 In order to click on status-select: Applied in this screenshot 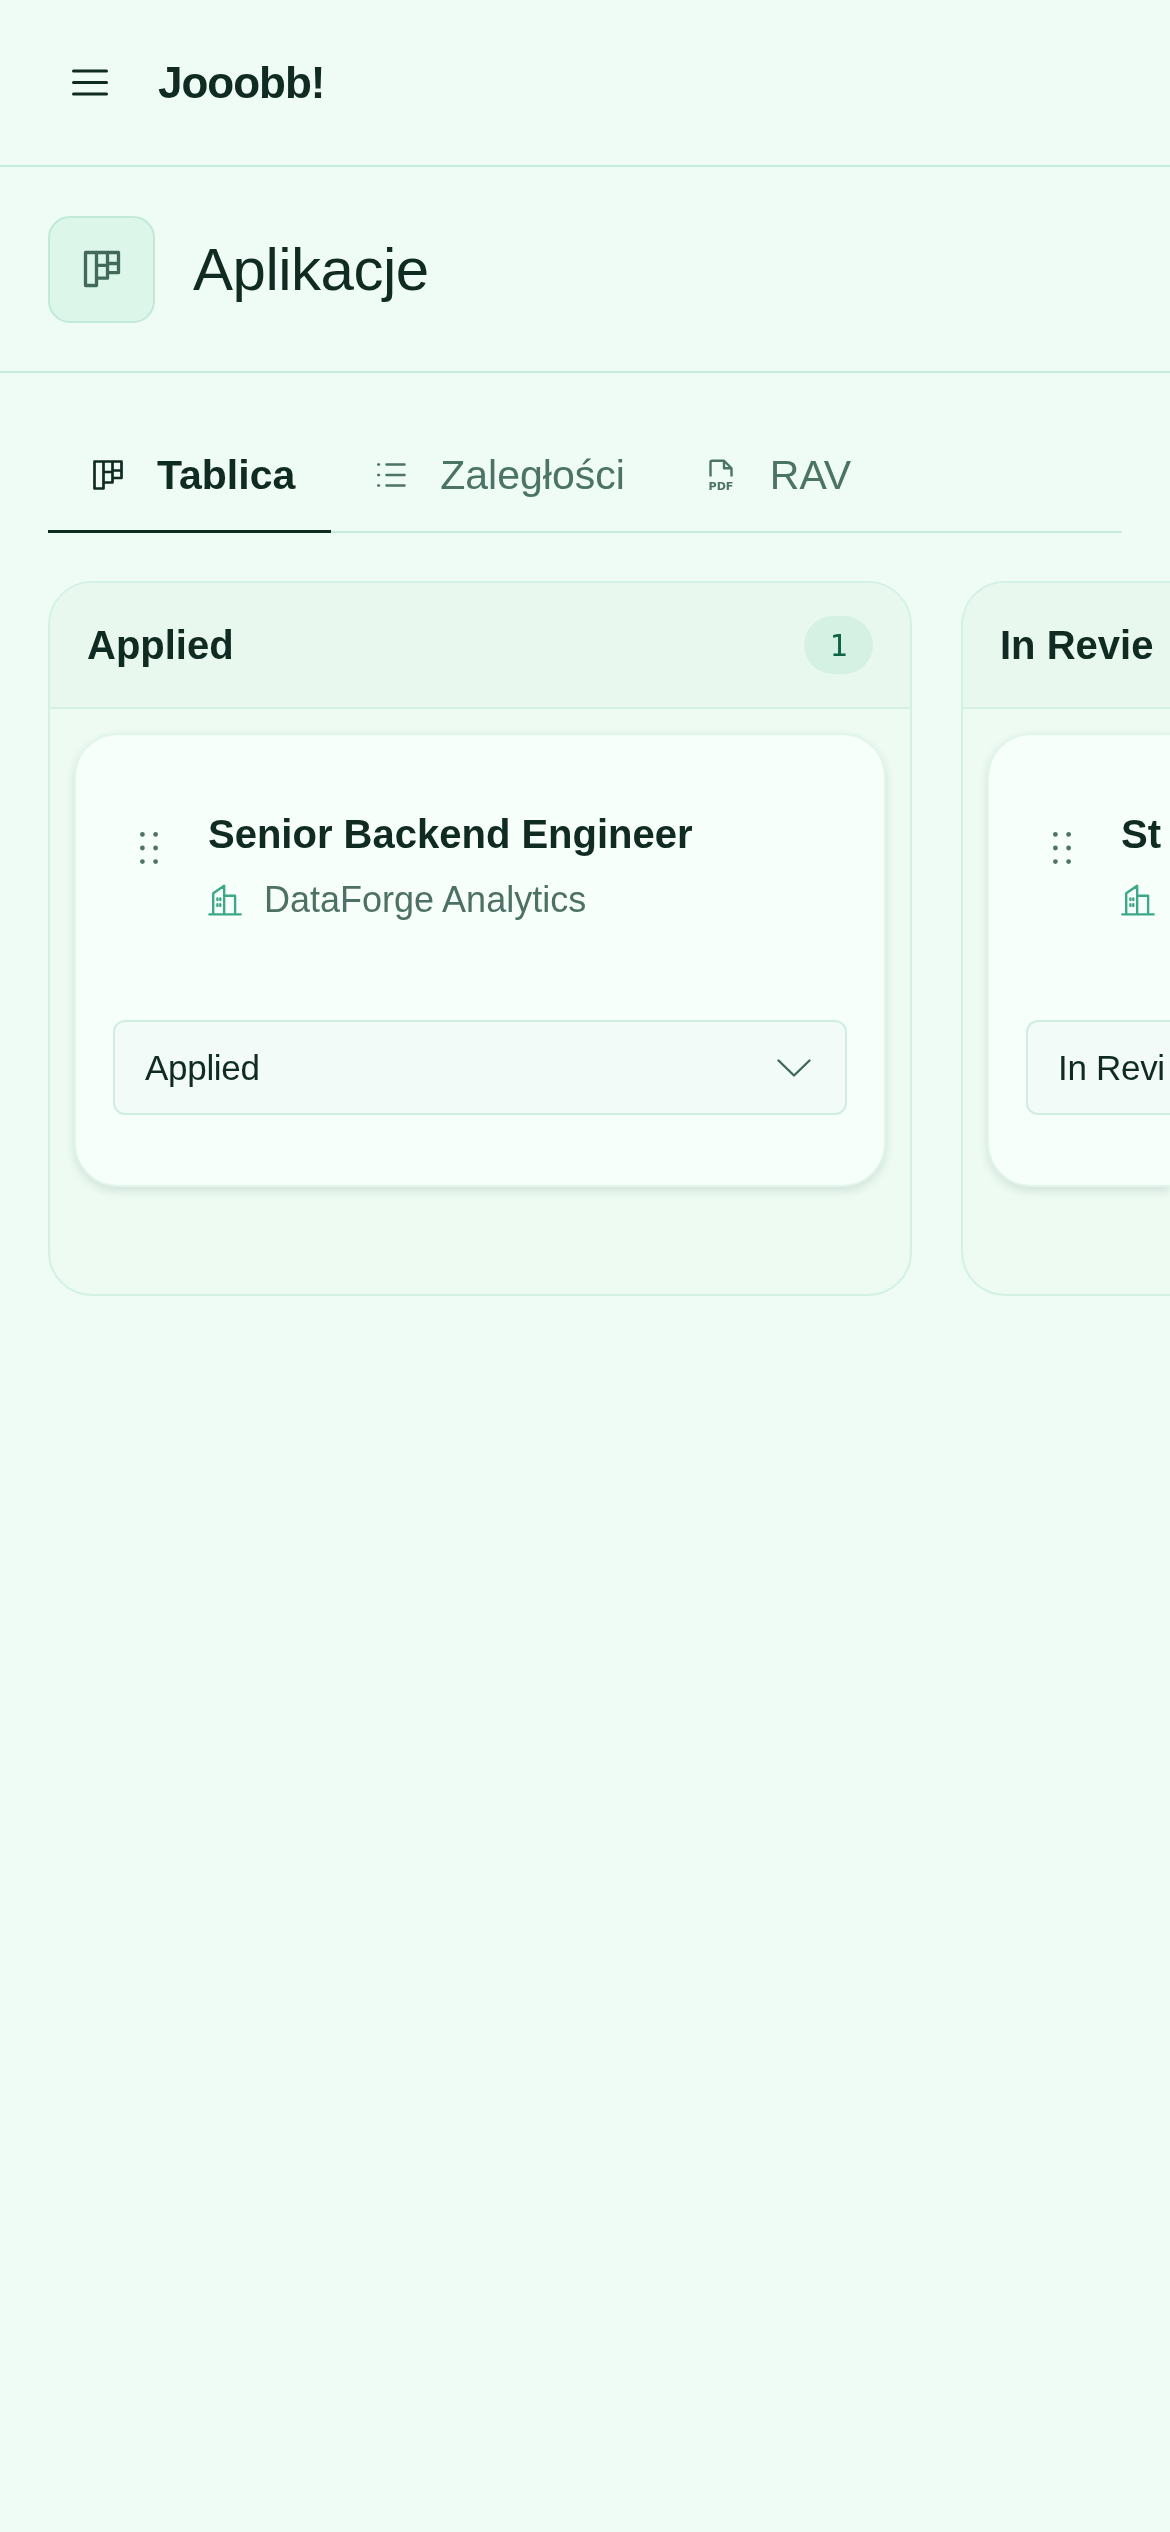, I will do `click(480, 1067)`.